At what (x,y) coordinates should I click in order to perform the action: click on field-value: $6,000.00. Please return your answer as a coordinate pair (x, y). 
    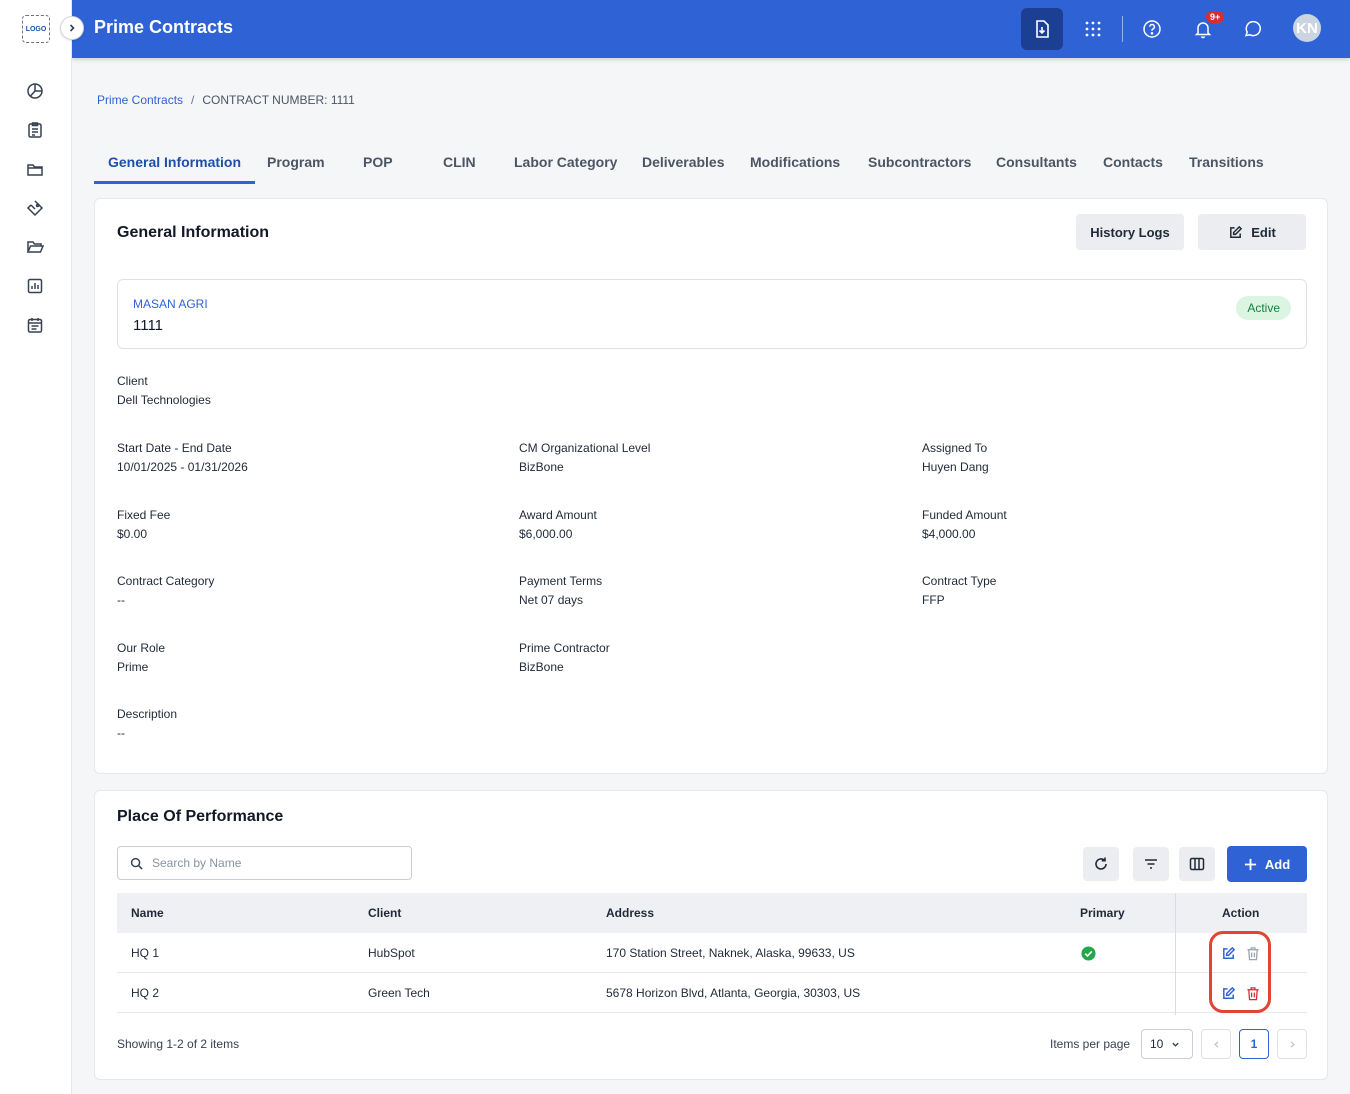
    Looking at the image, I should click on (546, 534).